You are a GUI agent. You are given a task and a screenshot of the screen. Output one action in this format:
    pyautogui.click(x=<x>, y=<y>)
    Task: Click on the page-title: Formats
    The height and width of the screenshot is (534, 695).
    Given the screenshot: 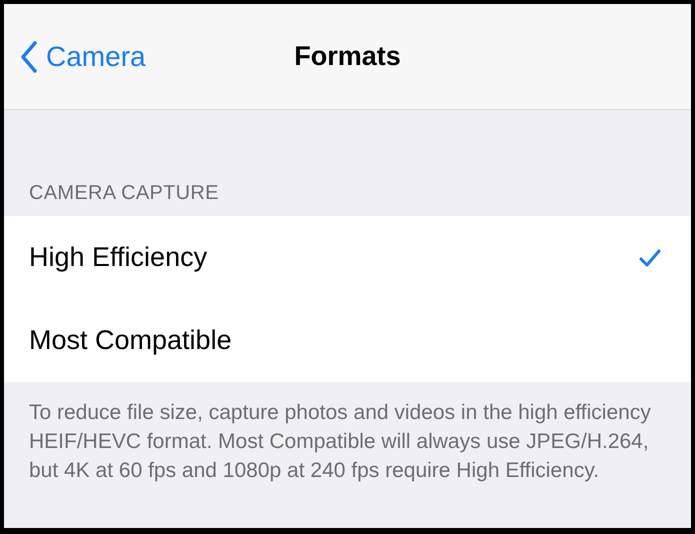 What is the action you would take?
    pyautogui.click(x=347, y=57)
    